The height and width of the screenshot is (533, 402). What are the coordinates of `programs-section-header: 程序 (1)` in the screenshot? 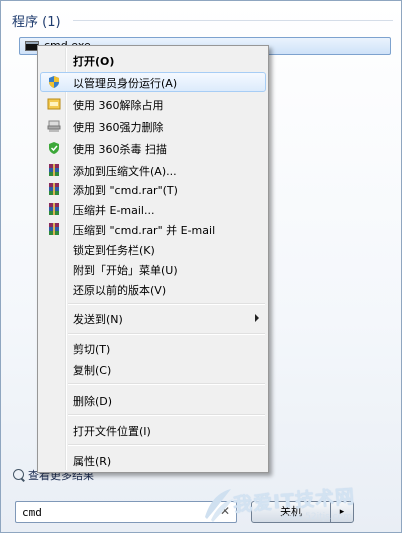 It's located at (36, 22).